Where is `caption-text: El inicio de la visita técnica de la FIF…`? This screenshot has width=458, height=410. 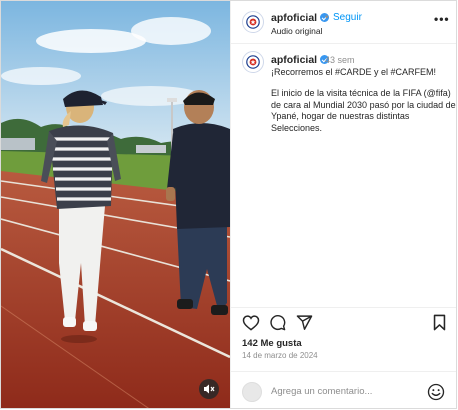 caption-text: El inicio de la visita técnica de la FIF… is located at coordinates (363, 110).